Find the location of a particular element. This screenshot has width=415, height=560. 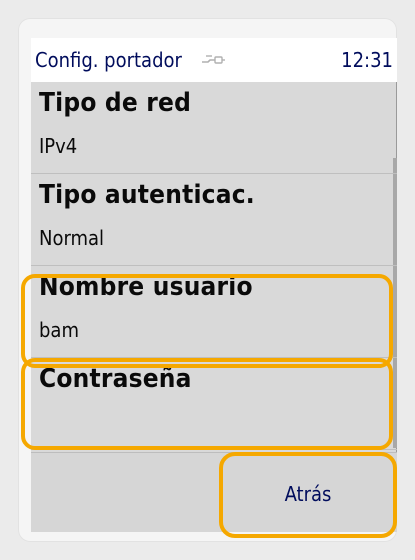

list-item-username: Nombre usuario bam is located at coordinates (214, 312).